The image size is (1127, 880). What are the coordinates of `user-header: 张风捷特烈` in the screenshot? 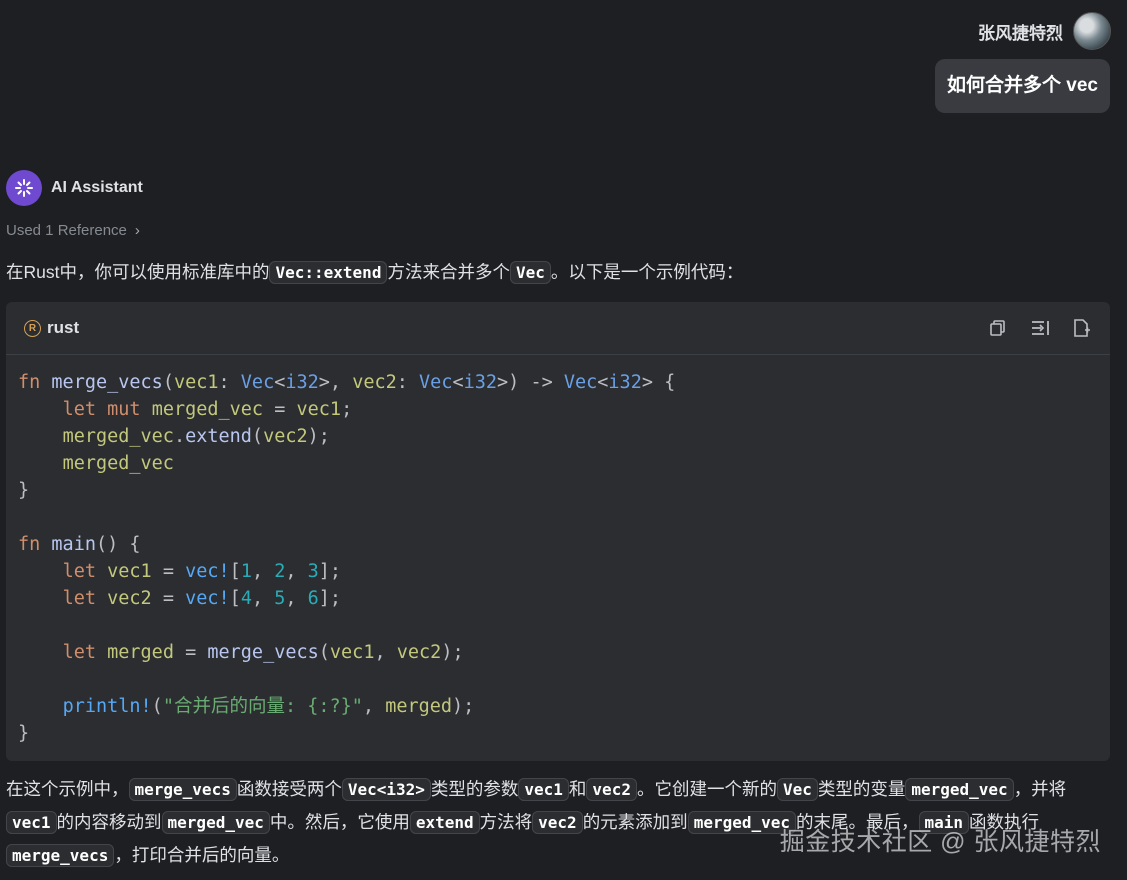 It's located at (1044, 31).